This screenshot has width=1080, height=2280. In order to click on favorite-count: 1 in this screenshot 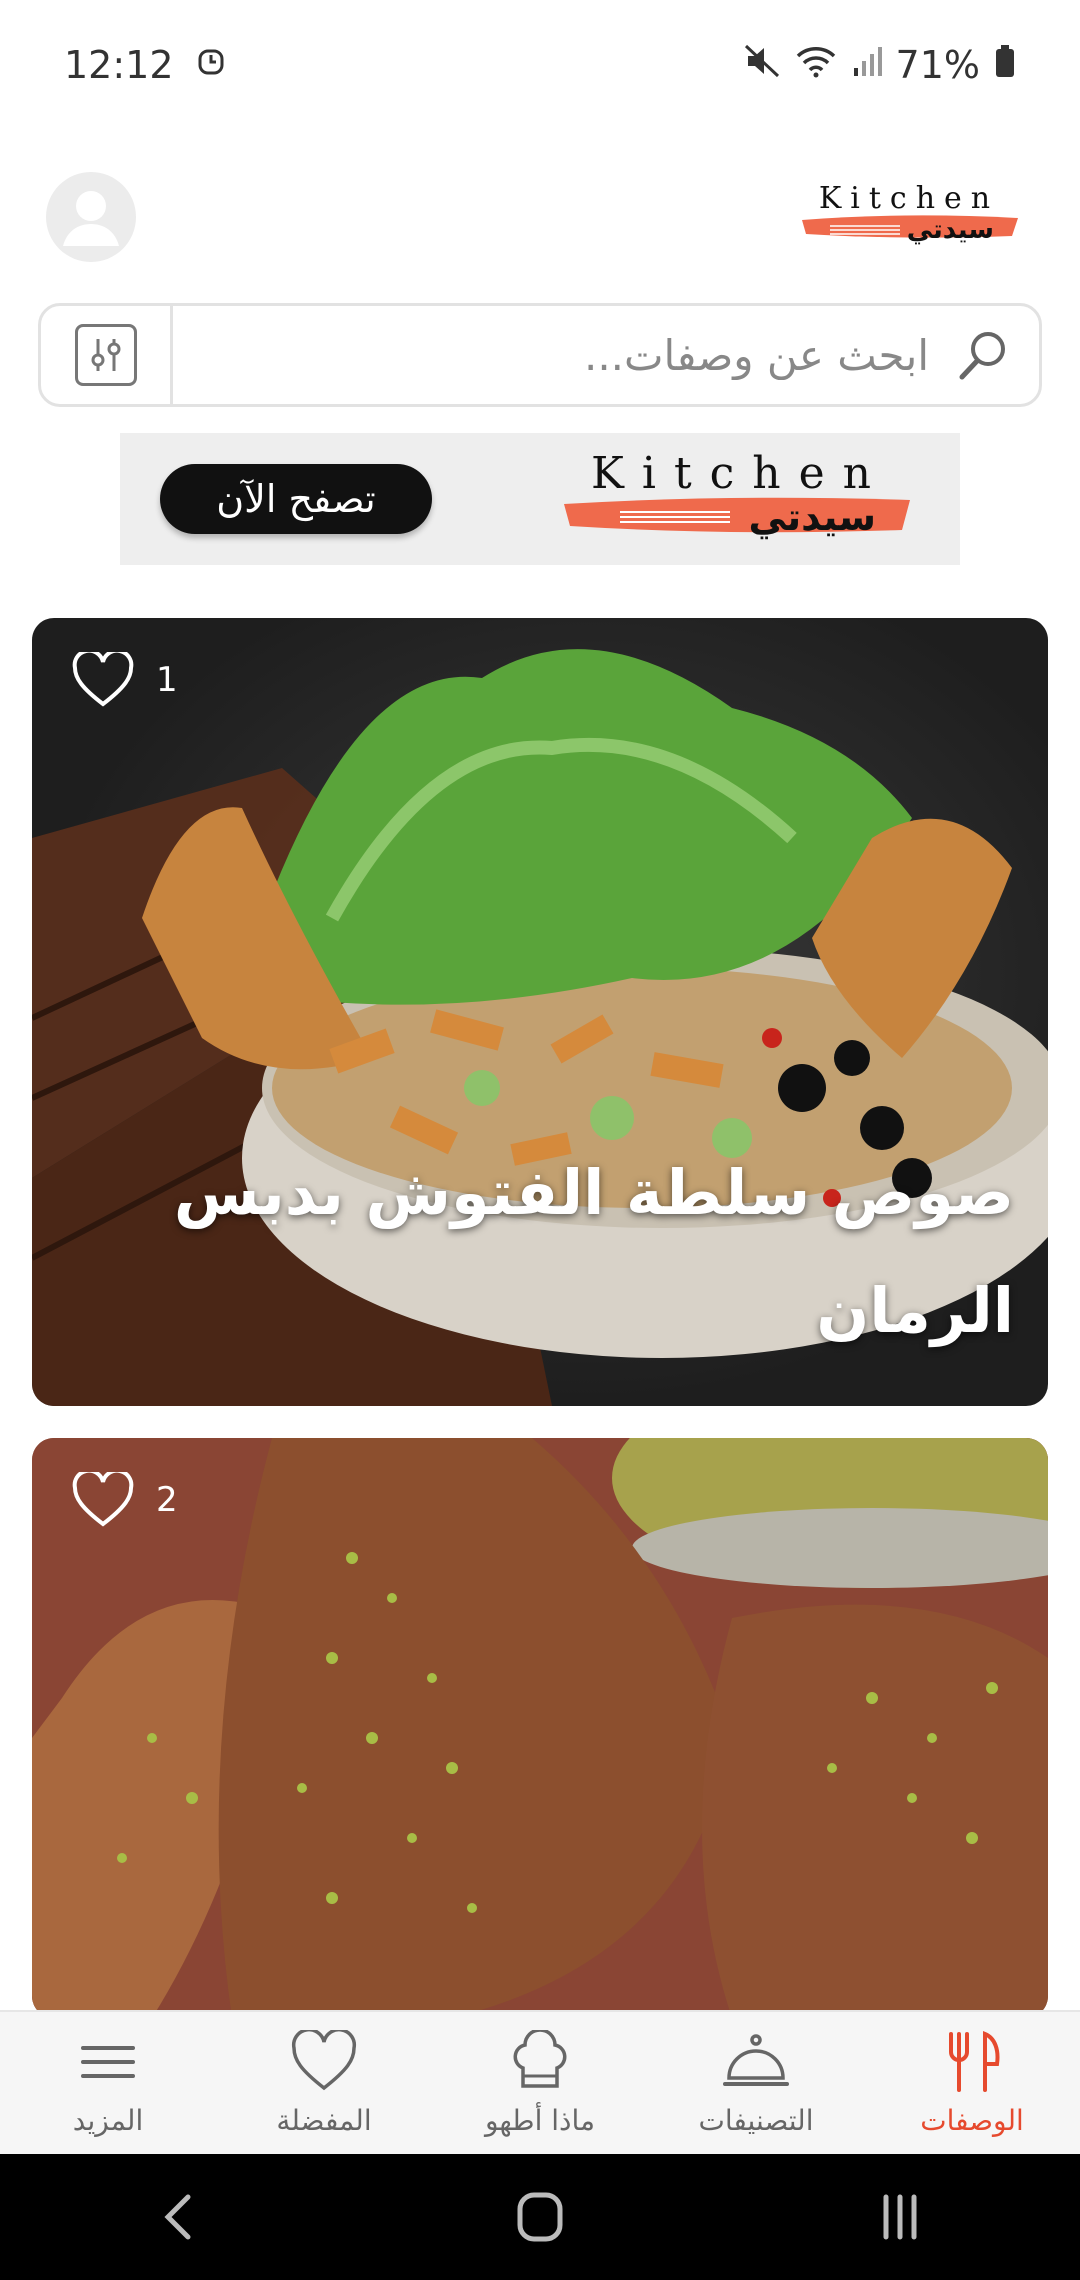, I will do `click(167, 680)`.